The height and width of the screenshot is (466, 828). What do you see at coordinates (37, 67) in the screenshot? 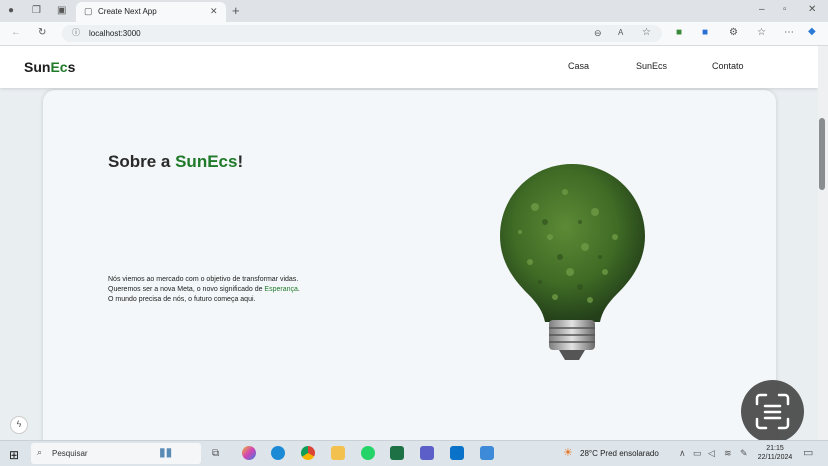
I see `logo-part: Sun` at bounding box center [37, 67].